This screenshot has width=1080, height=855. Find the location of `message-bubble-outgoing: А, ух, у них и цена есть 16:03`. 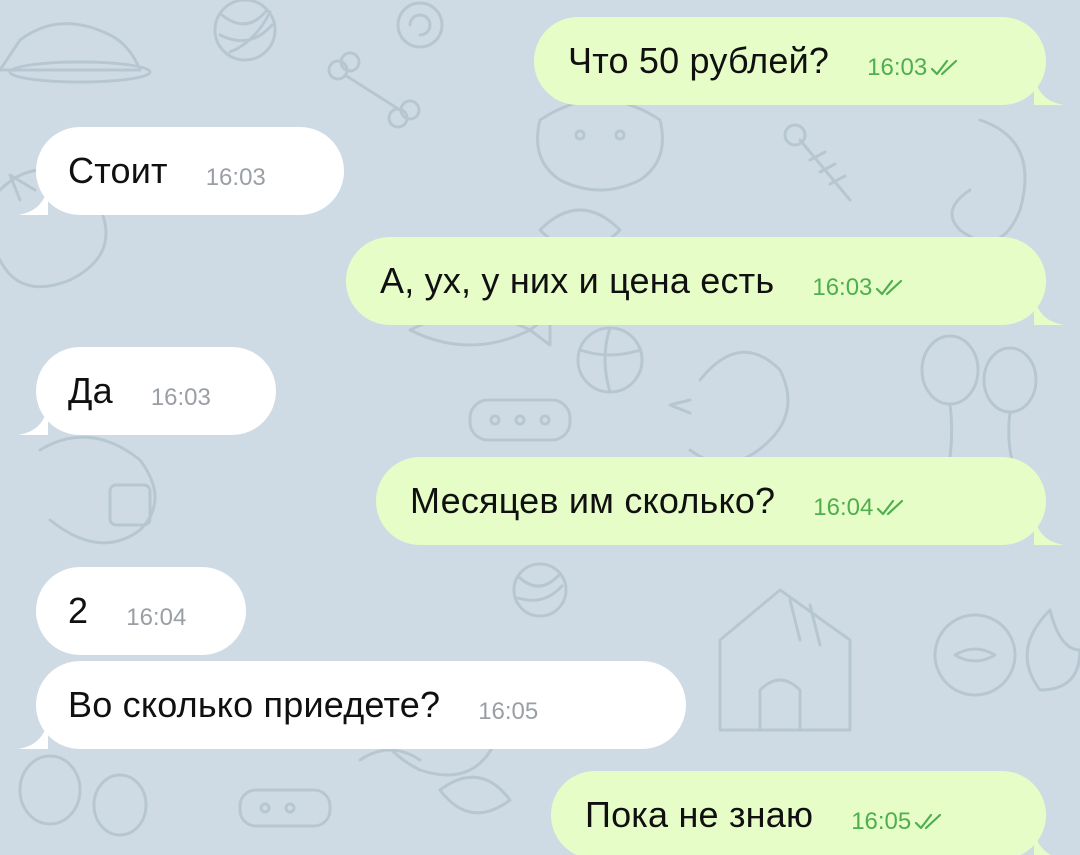

message-bubble-outgoing: А, ух, у них и цена есть 16:03 is located at coordinates (705, 281).